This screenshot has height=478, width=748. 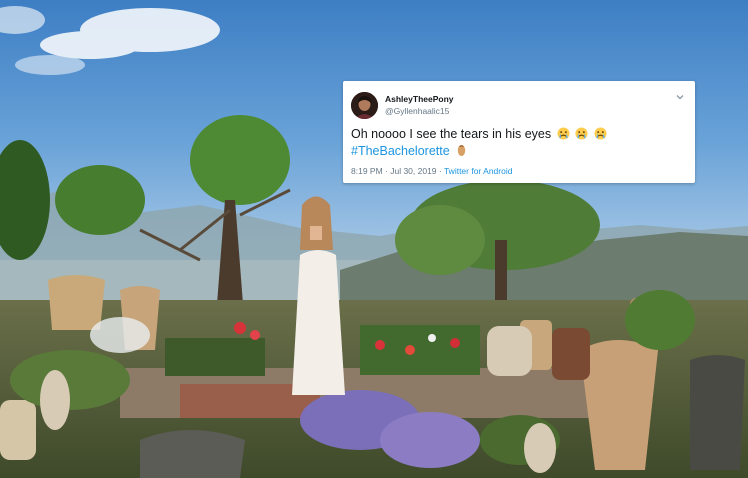 I want to click on tweet-source-link: Twitter for Android, so click(x=478, y=171).